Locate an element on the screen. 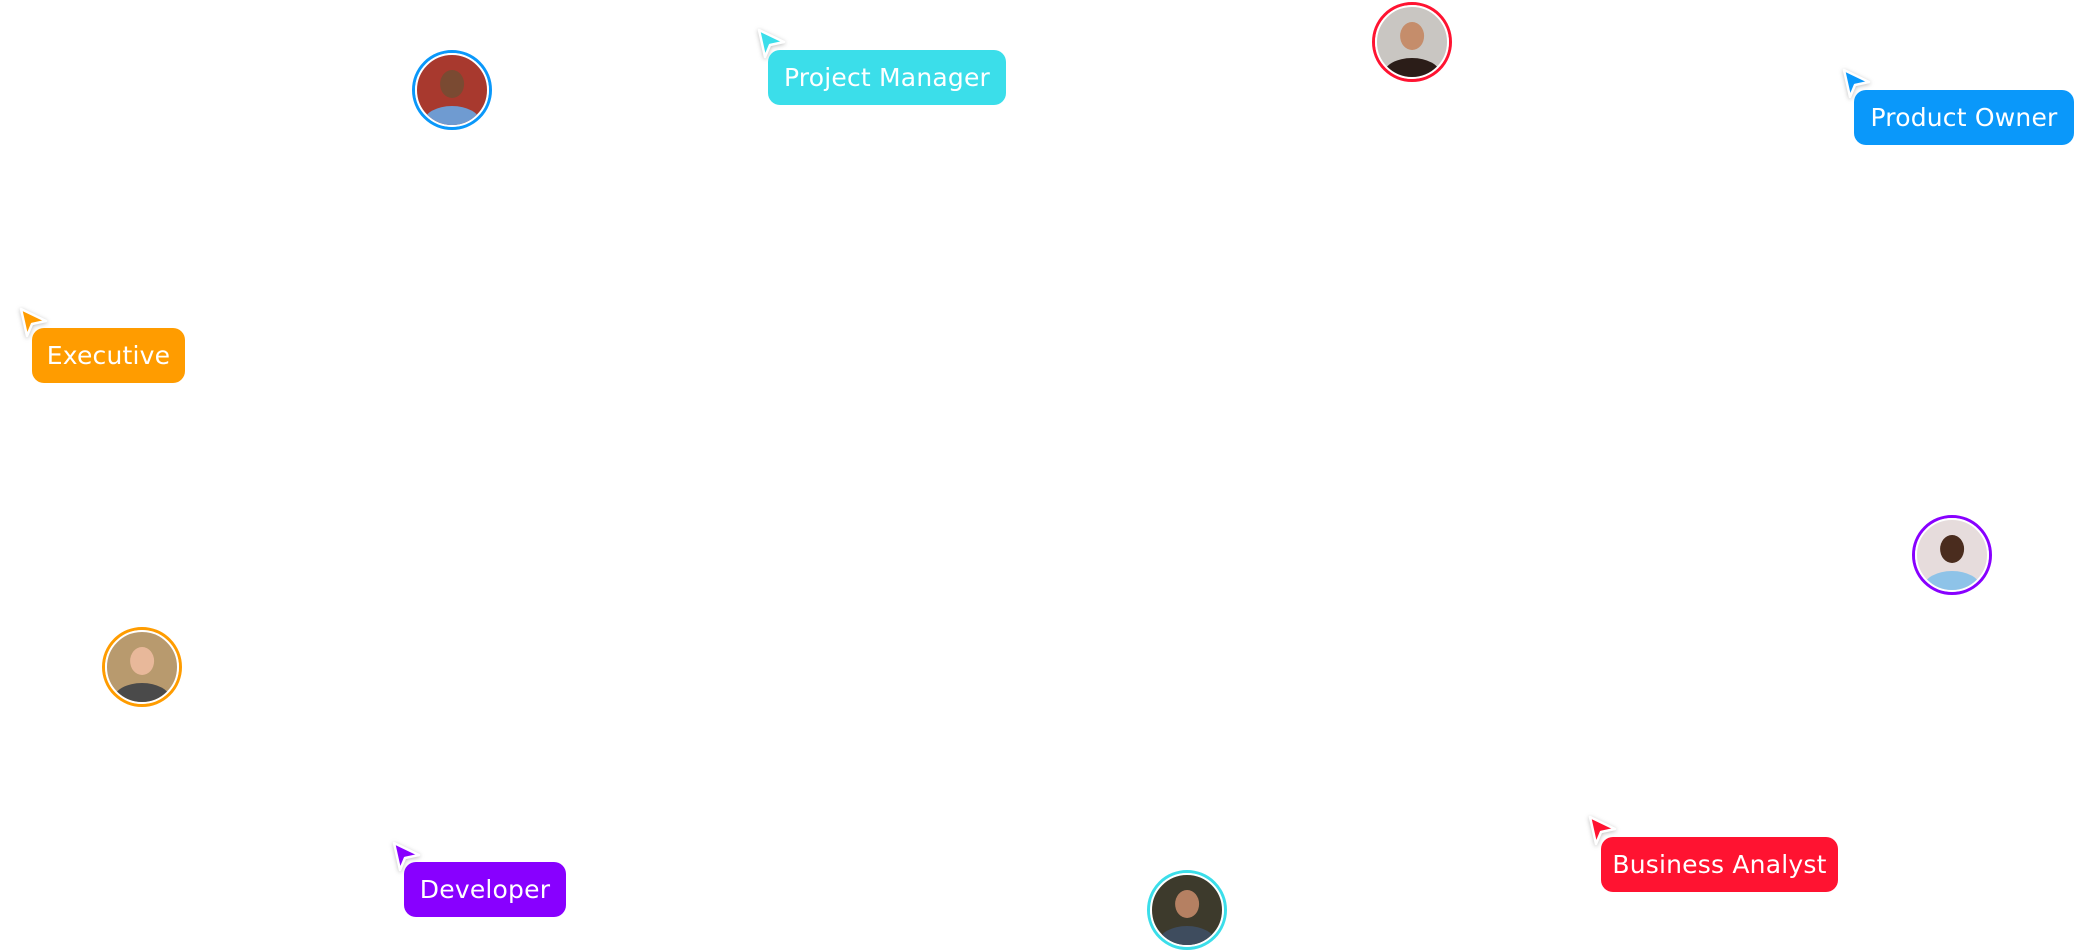  avatar-red is located at coordinates (1412, 42).